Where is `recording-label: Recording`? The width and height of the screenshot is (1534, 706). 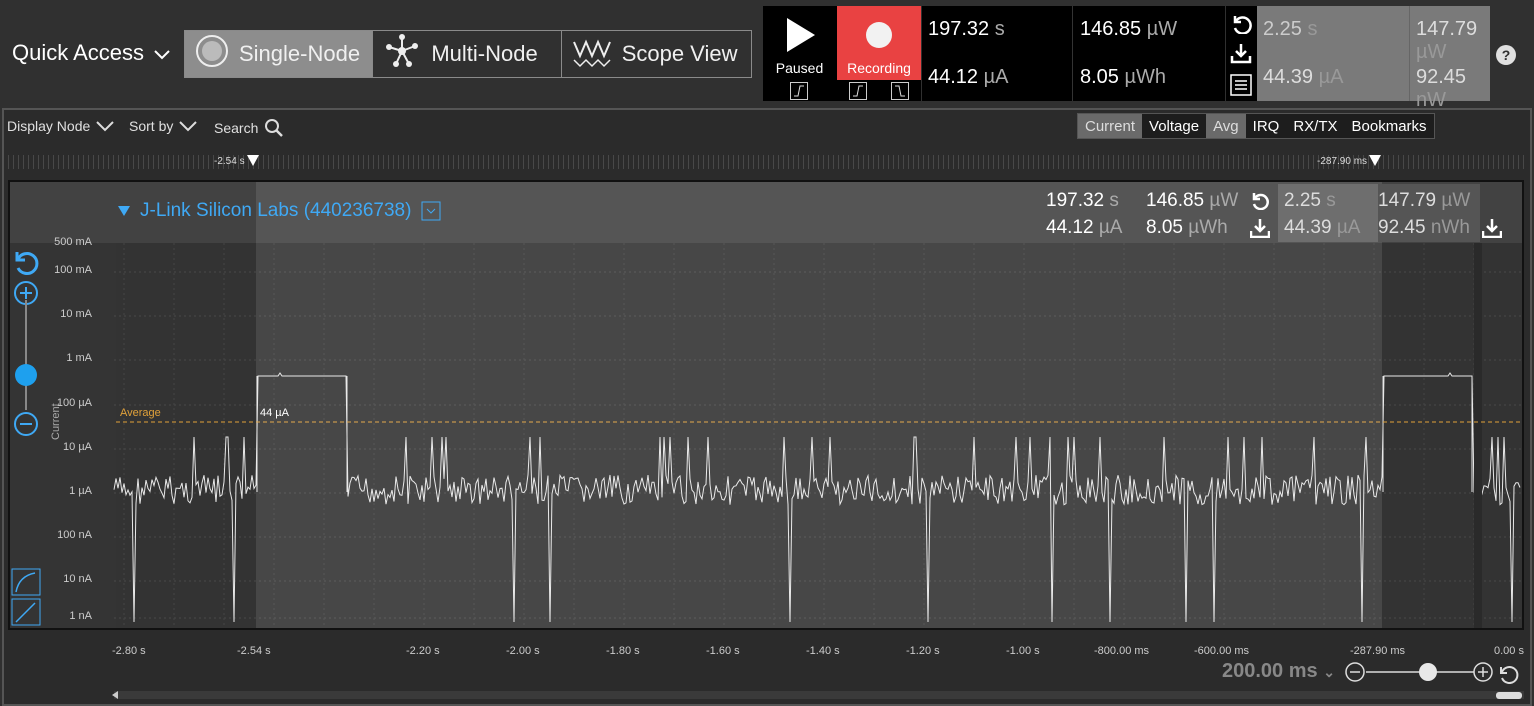
recording-label: Recording is located at coordinates (879, 68).